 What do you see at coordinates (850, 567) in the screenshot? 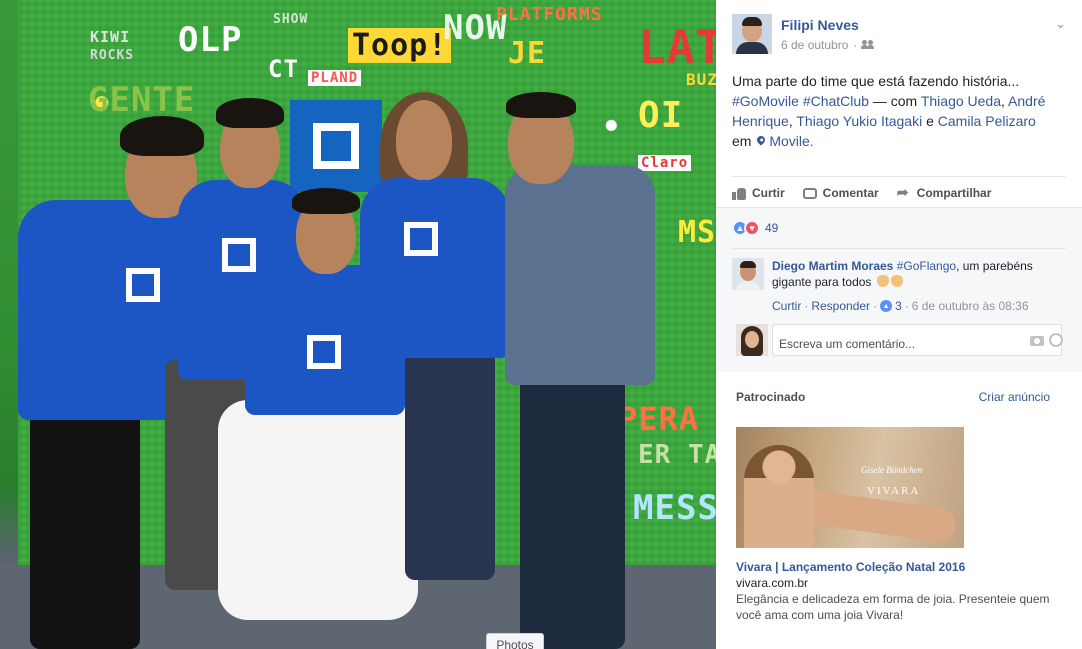
I see `ad-title-link: Vivara | Lançamento Coleção Natal 2016` at bounding box center [850, 567].